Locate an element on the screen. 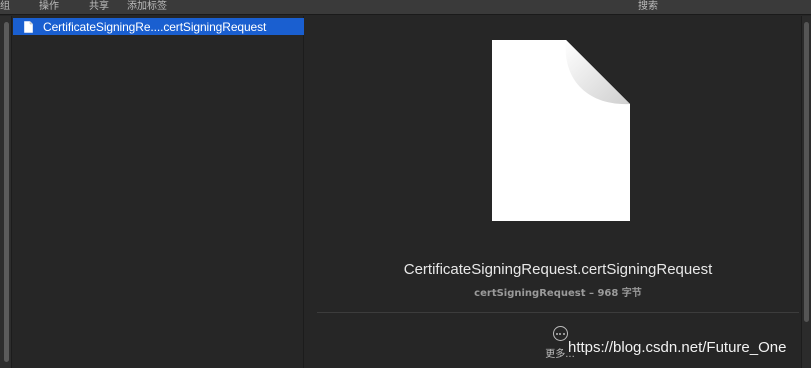  sidebar-gutter is located at coordinates (6, 192).